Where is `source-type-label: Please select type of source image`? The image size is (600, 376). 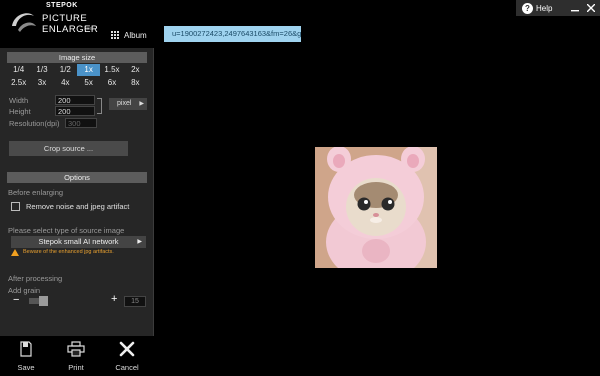 source-type-label: Please select type of source image is located at coordinates (66, 230).